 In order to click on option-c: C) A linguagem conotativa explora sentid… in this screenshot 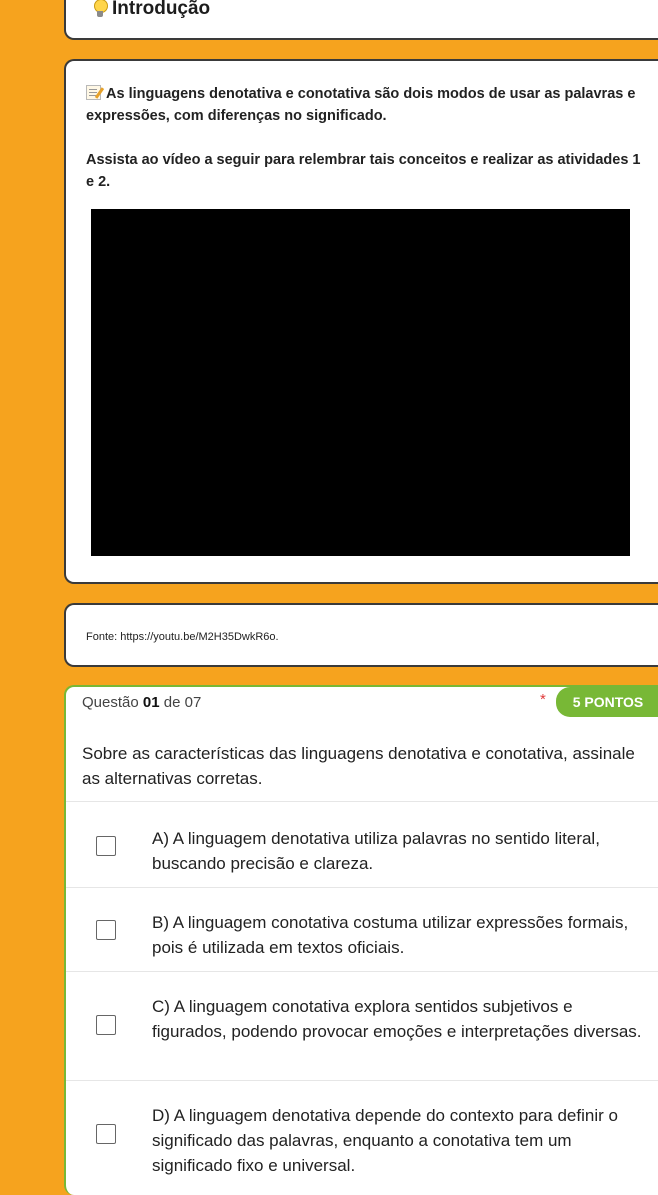, I will do `click(362, 1025)`.